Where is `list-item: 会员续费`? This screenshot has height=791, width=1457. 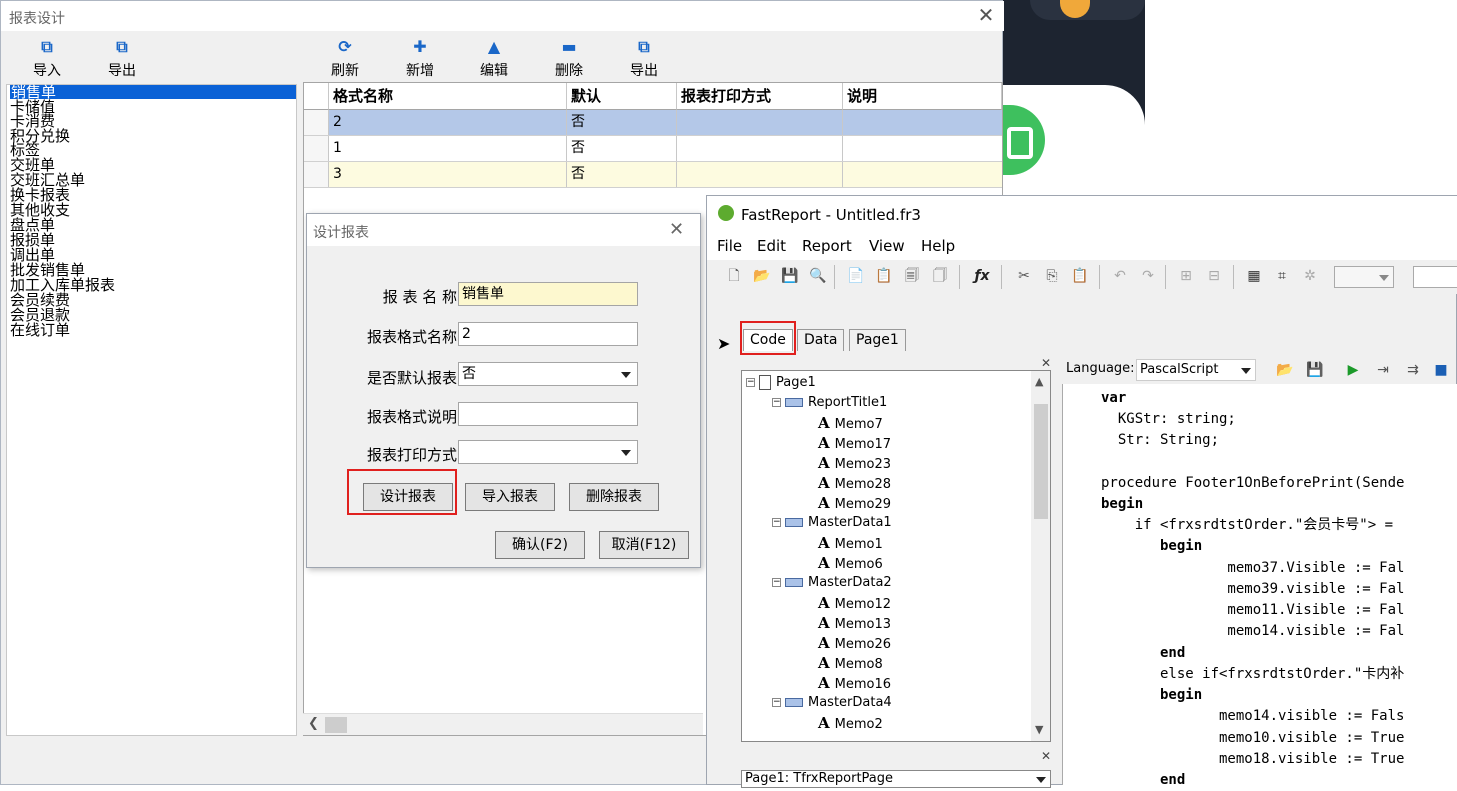 list-item: 会员续费 is located at coordinates (40, 300).